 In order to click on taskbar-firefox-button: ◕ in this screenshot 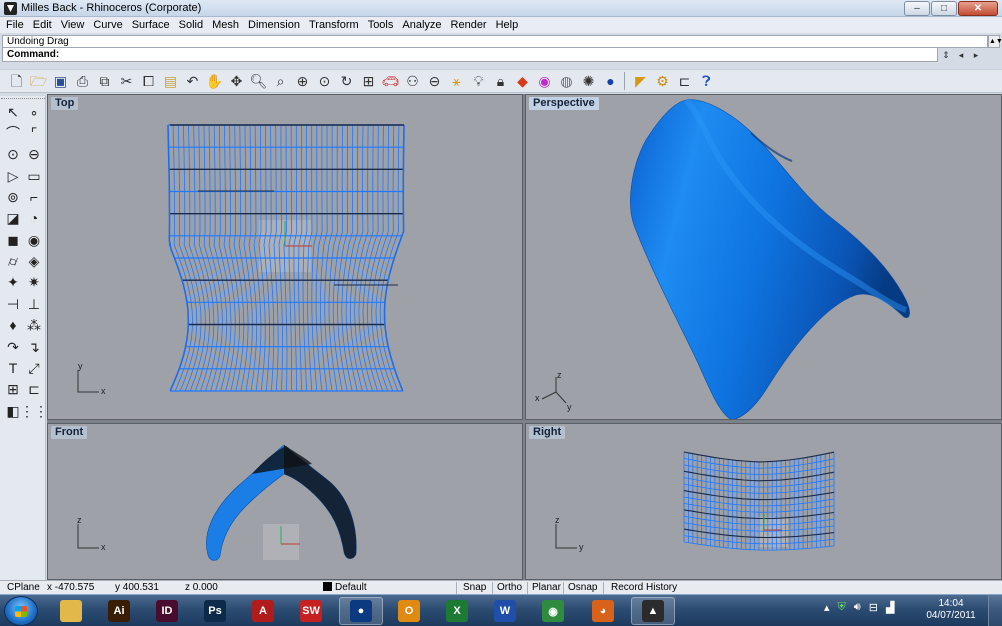, I will do `click(603, 611)`.